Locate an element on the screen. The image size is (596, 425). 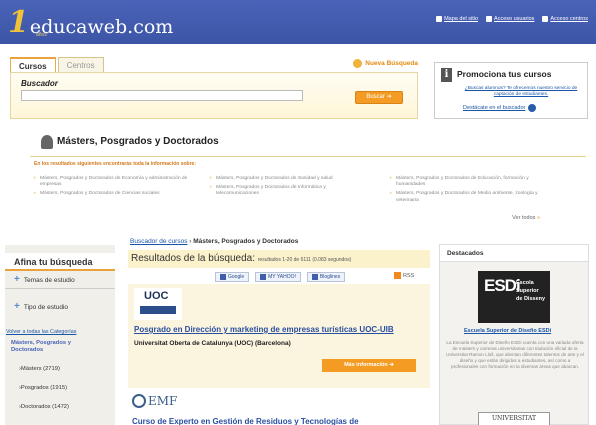
search-tabs: Cursos Centros is located at coordinates (58, 65).